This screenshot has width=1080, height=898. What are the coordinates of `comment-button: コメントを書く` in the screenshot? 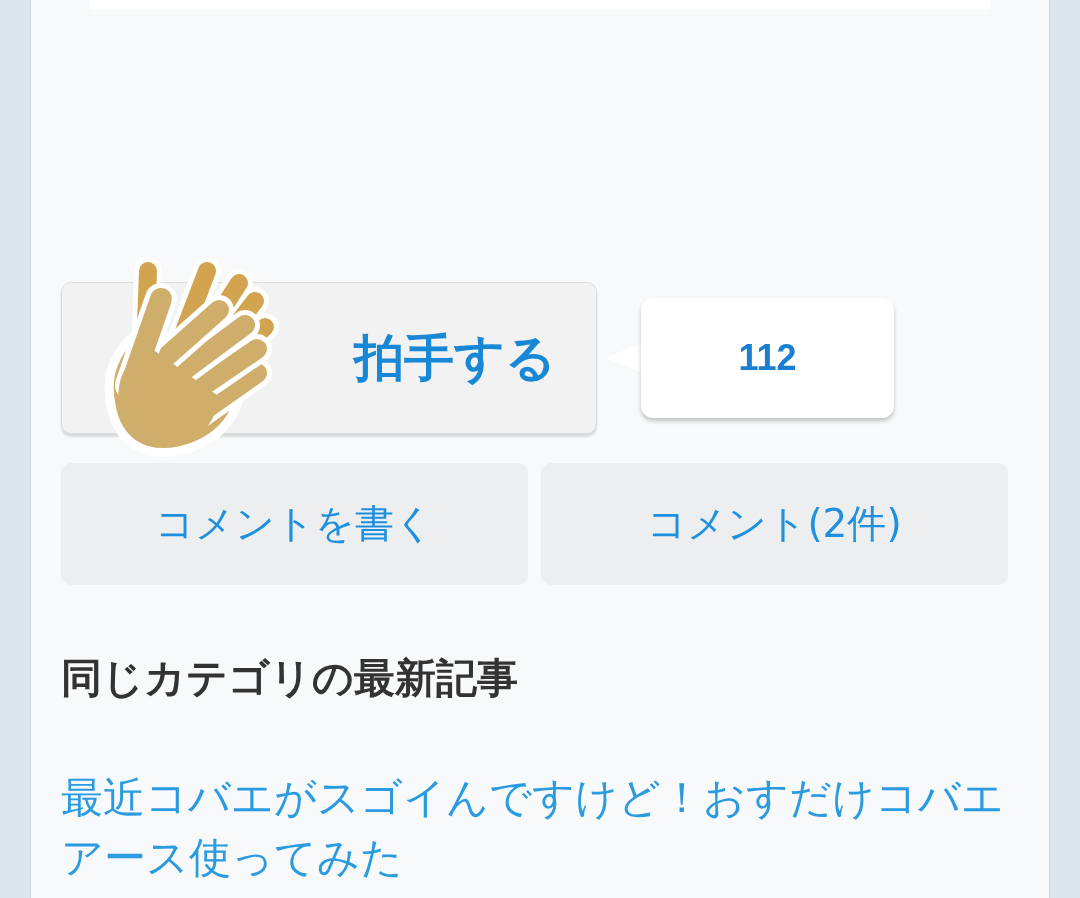 It's located at (294, 524).